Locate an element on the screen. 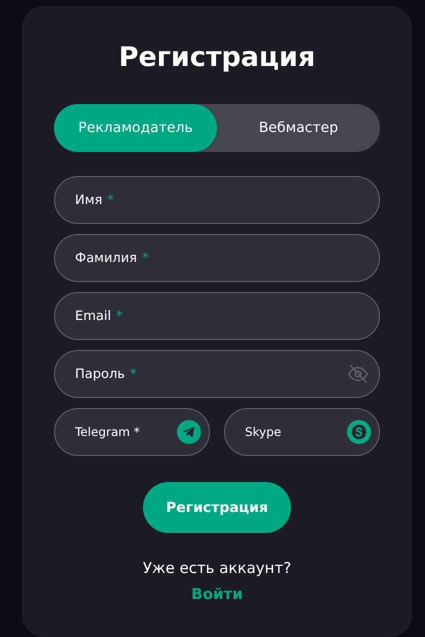 This screenshot has width=425, height=637. telegram-icon is located at coordinates (189, 432).